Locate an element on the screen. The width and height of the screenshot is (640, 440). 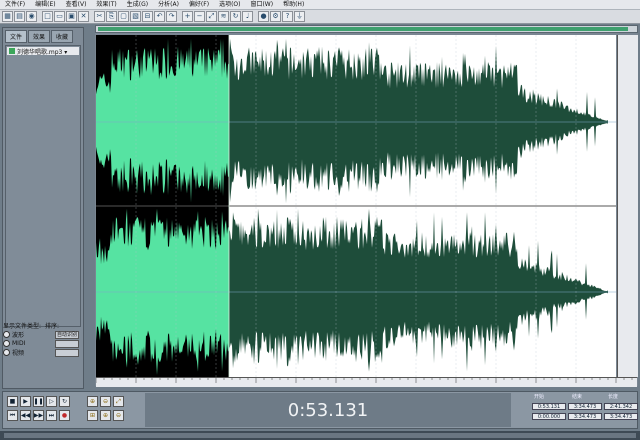
redo-icon: ↷ is located at coordinates (171, 16).